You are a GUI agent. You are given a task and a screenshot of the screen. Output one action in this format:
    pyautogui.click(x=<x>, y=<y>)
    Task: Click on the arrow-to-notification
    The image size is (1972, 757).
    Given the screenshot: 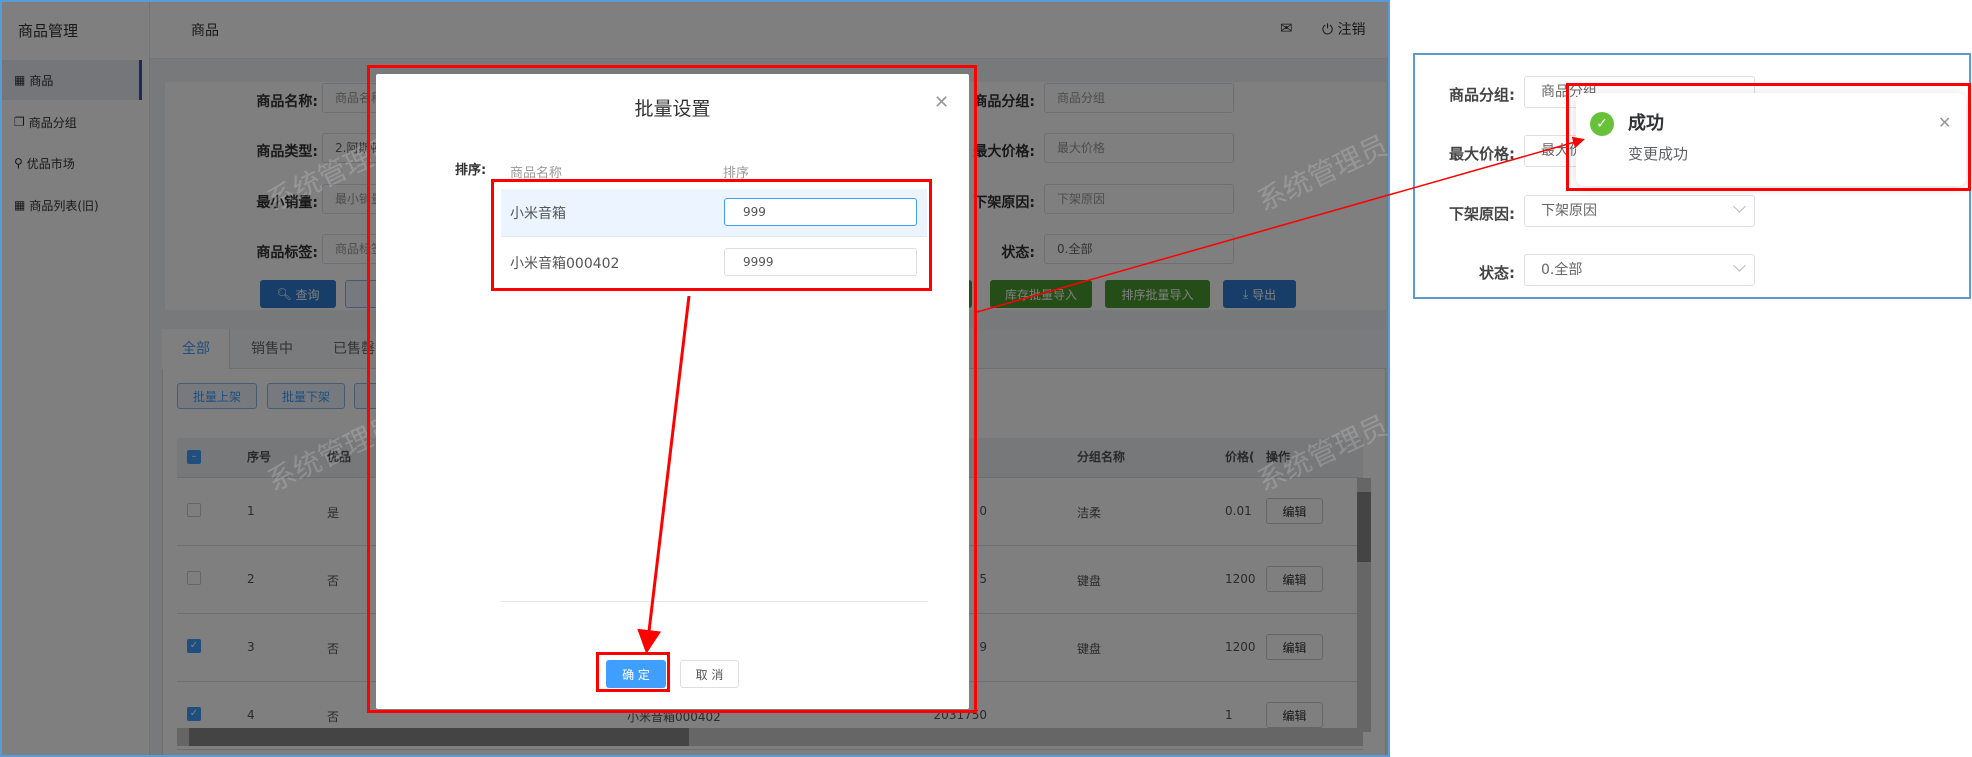 What is the action you would take?
    pyautogui.click(x=1280, y=224)
    